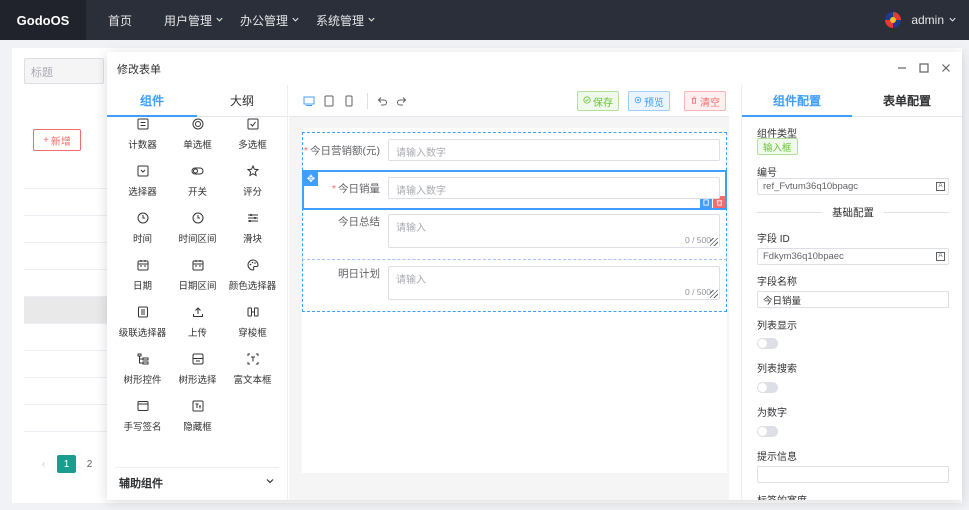  Describe the element at coordinates (66, 464) in the screenshot. I see `pagination-page-1: 1` at that location.